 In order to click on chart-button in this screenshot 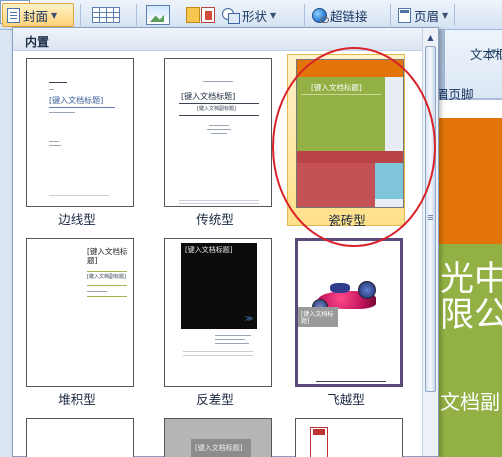, I will do `click(208, 15)`.